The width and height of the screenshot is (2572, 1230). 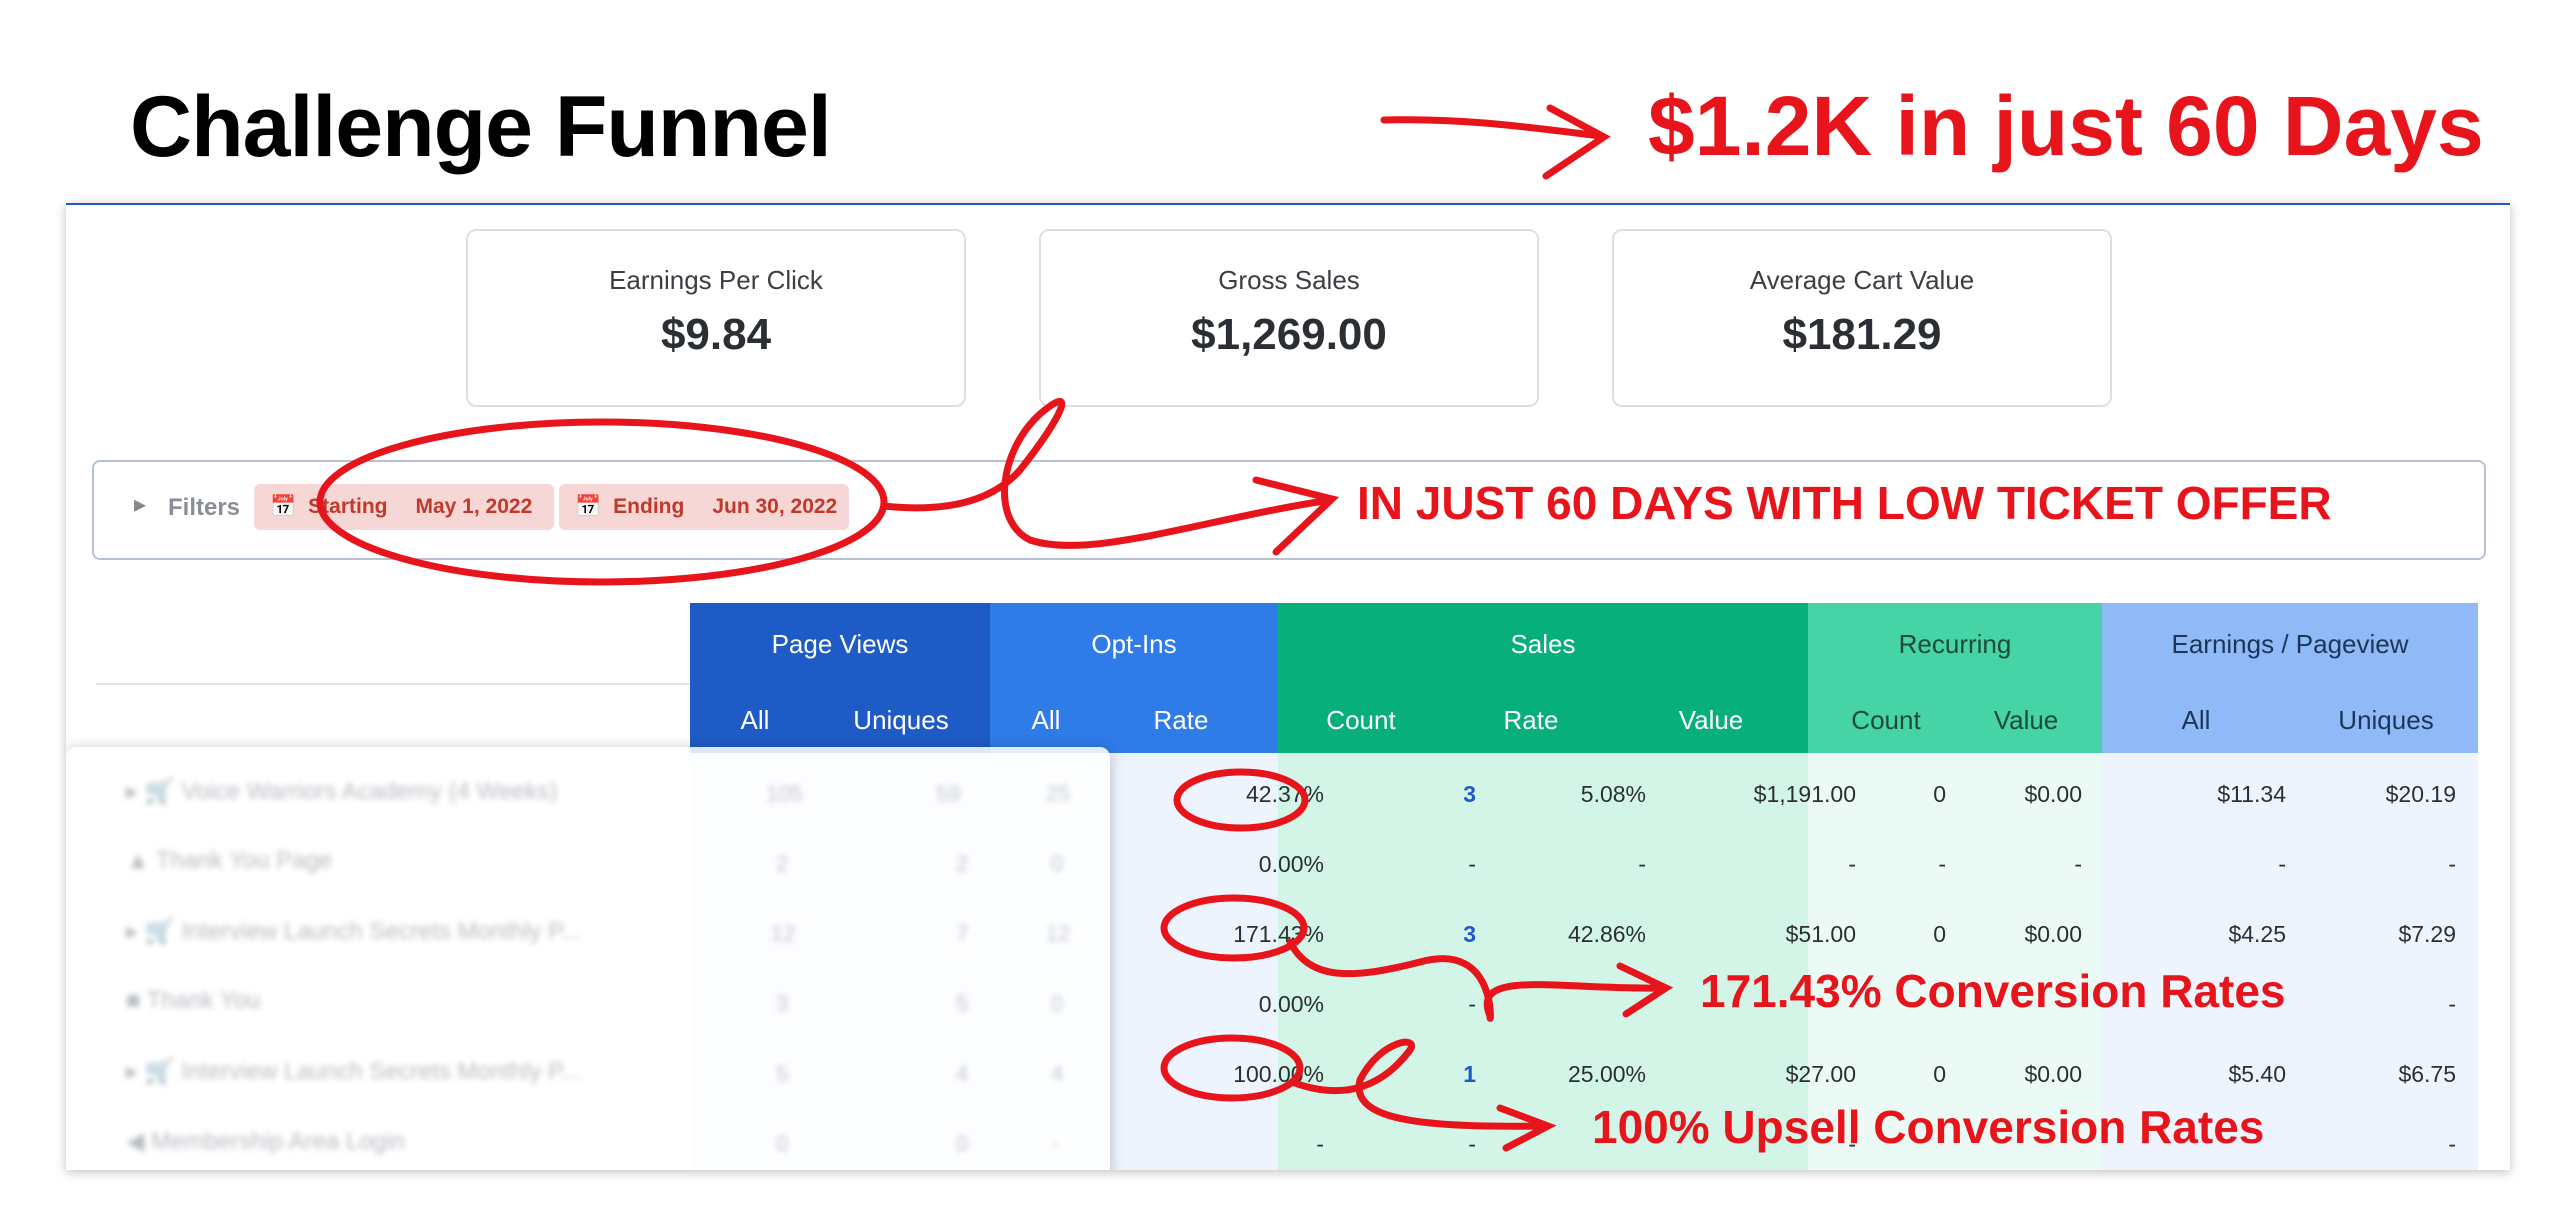 What do you see at coordinates (2251, 794) in the screenshot?
I see `cell-epv-all: $11.34` at bounding box center [2251, 794].